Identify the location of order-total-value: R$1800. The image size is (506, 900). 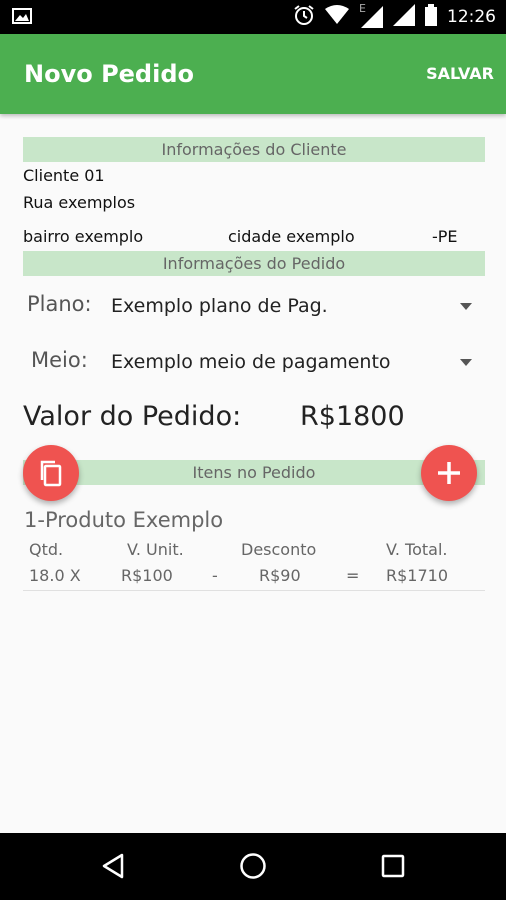
(352, 416).